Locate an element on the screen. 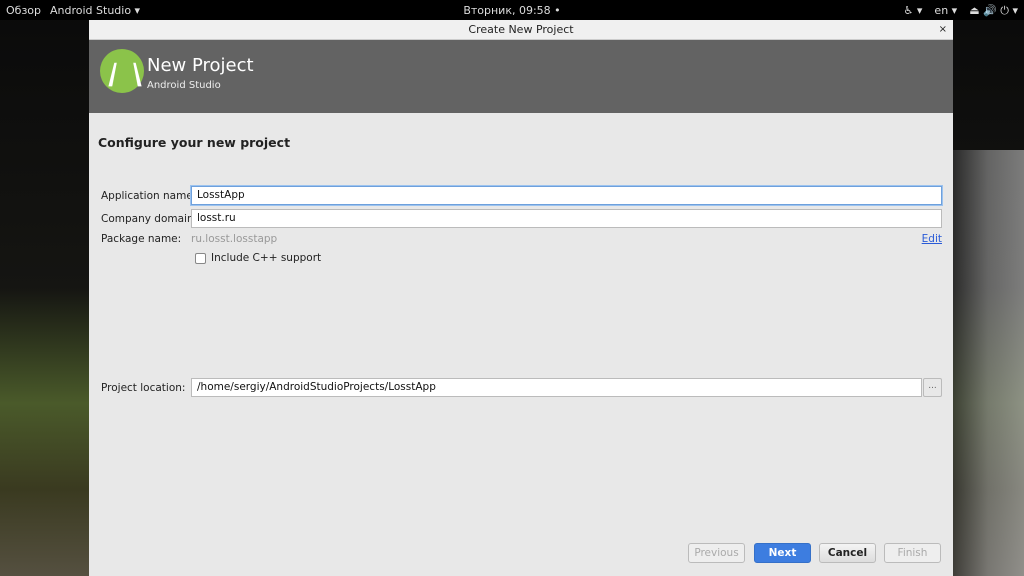  cpp-support-checkbox: Include C++ support is located at coordinates (258, 258).